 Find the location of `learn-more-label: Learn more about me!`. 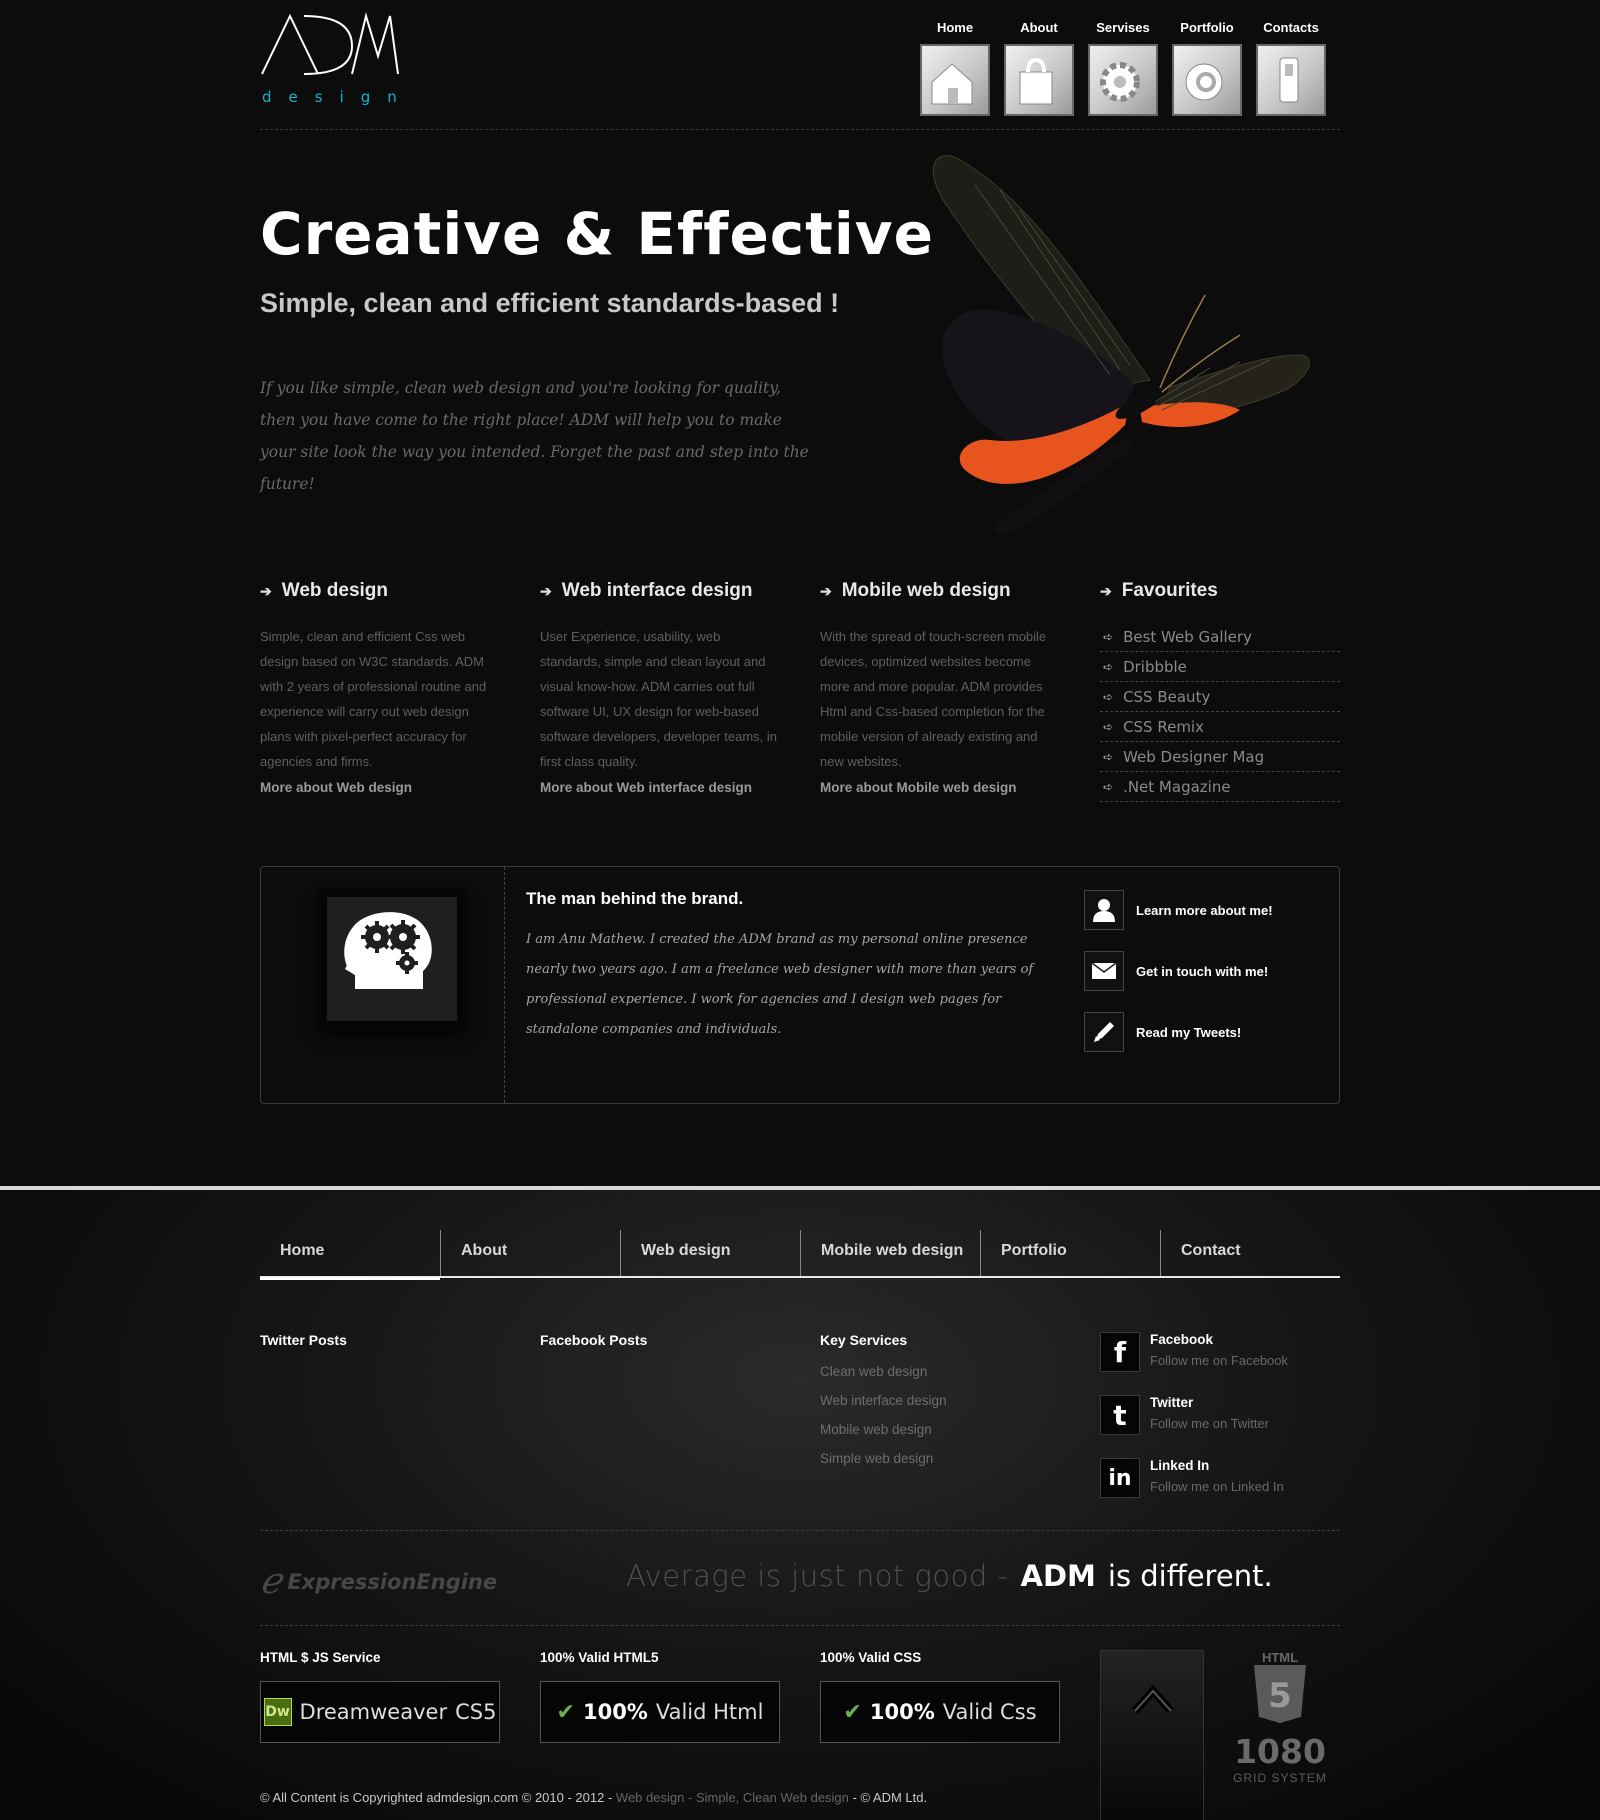

learn-more-label: Learn more about me! is located at coordinates (1204, 910).